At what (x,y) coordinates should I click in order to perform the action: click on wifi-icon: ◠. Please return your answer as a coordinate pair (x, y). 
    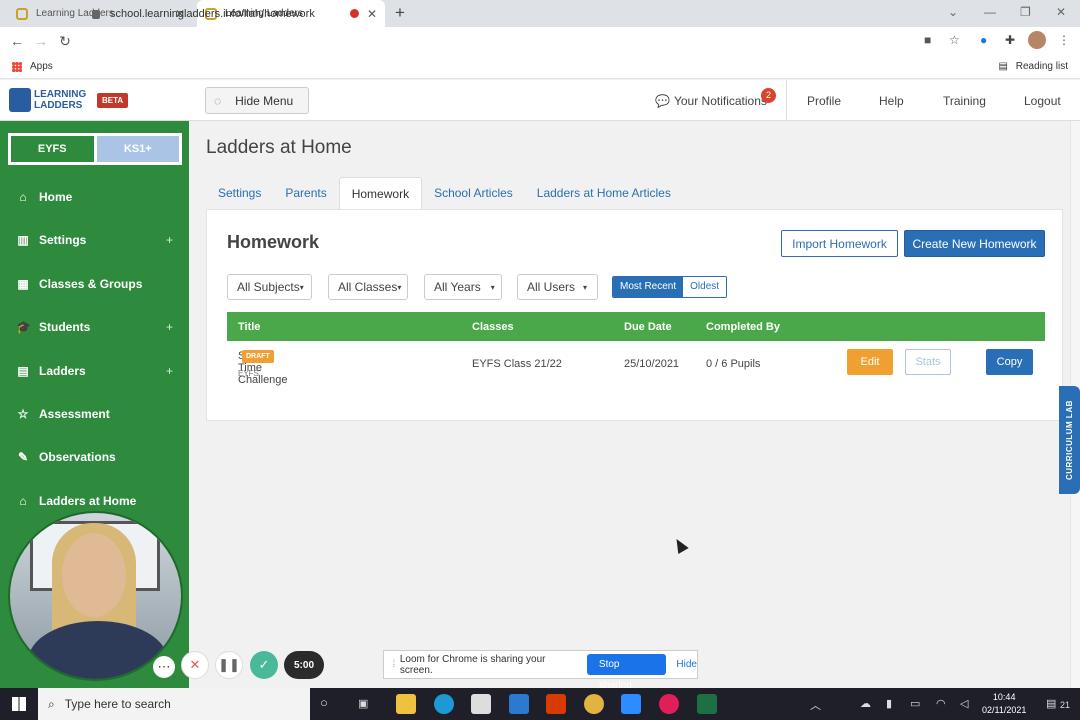
    Looking at the image, I should click on (941, 703).